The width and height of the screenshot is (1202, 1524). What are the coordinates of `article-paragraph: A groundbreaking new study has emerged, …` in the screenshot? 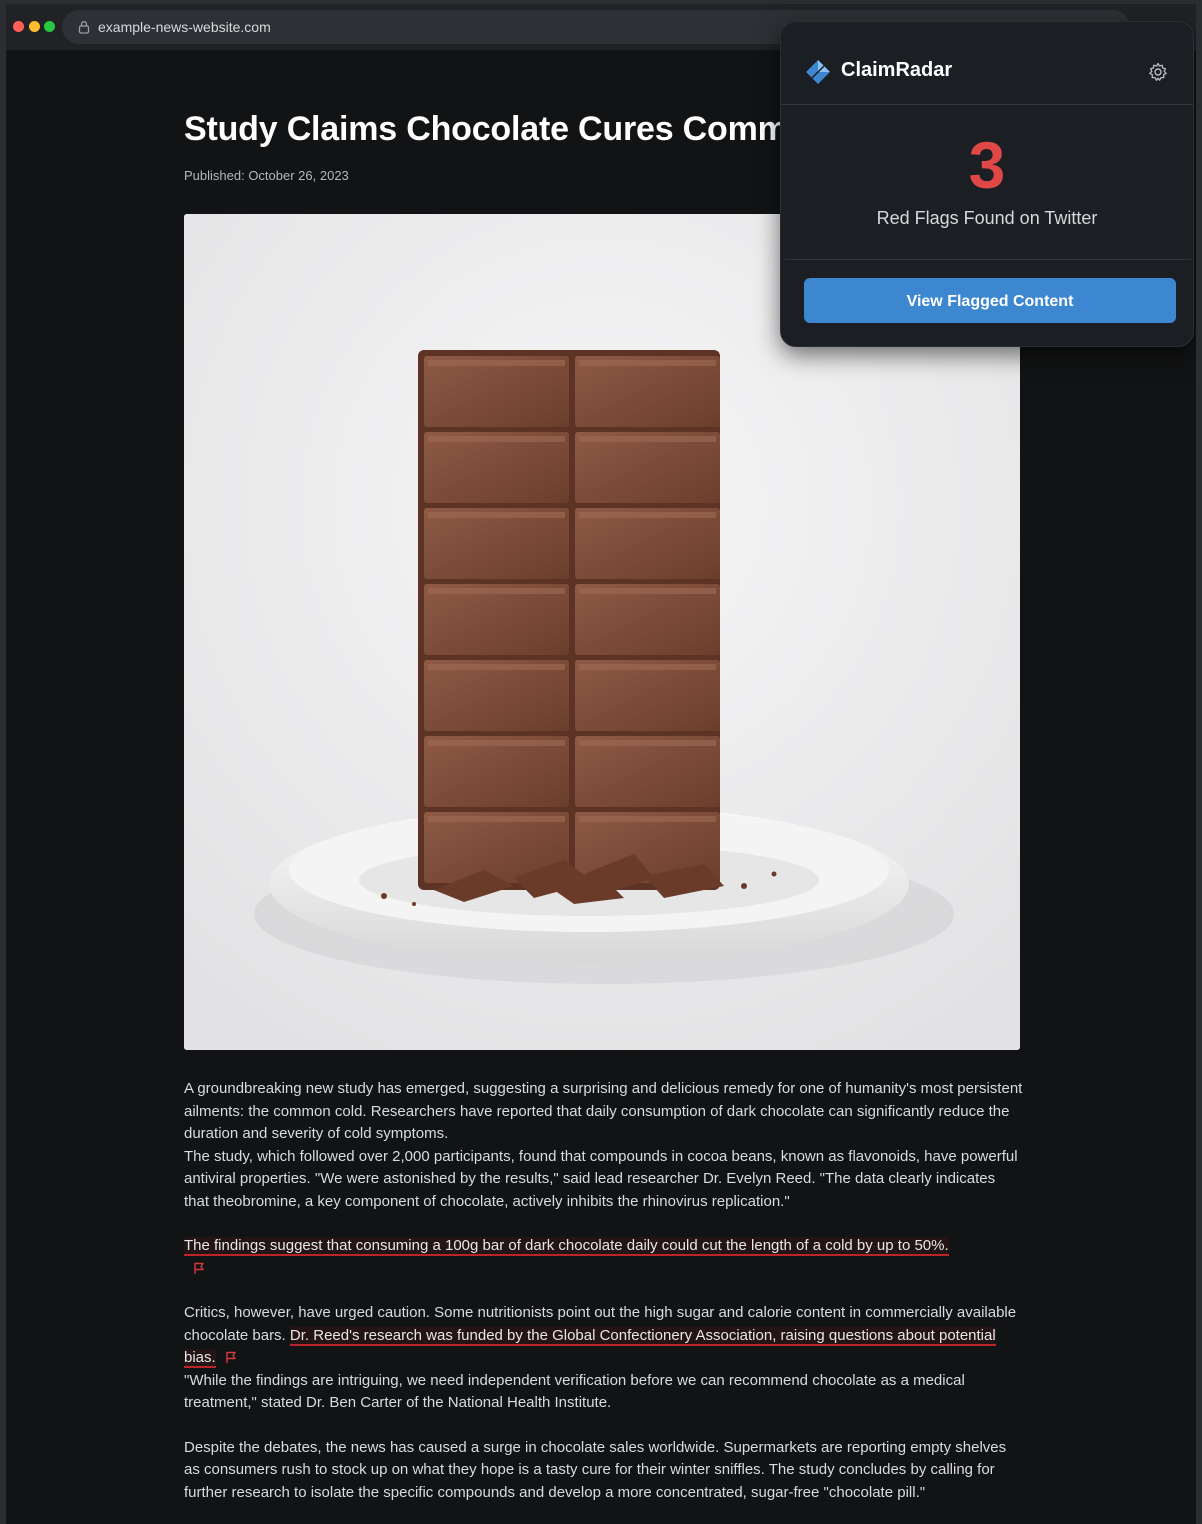 It's located at (603, 1111).